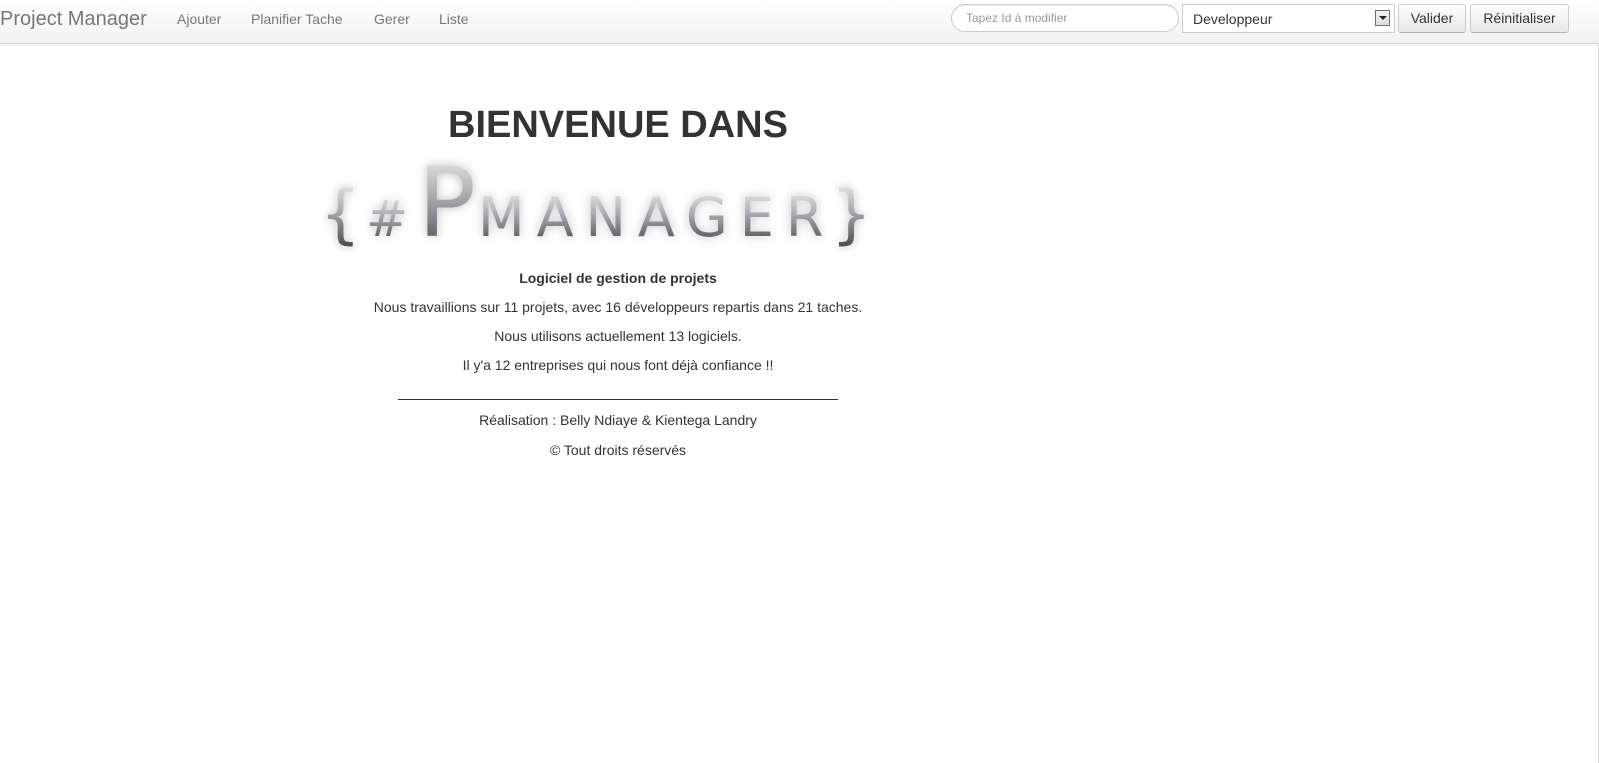  Describe the element at coordinates (656, 217) in the screenshot. I see `svg-text: MANAGER` at that location.